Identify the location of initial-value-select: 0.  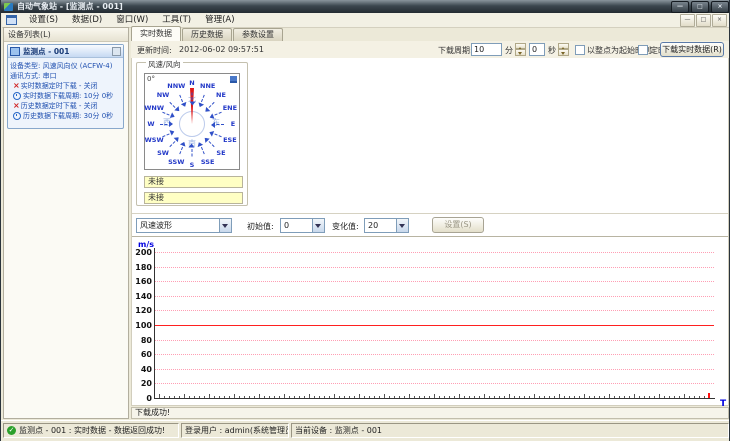
(302, 225).